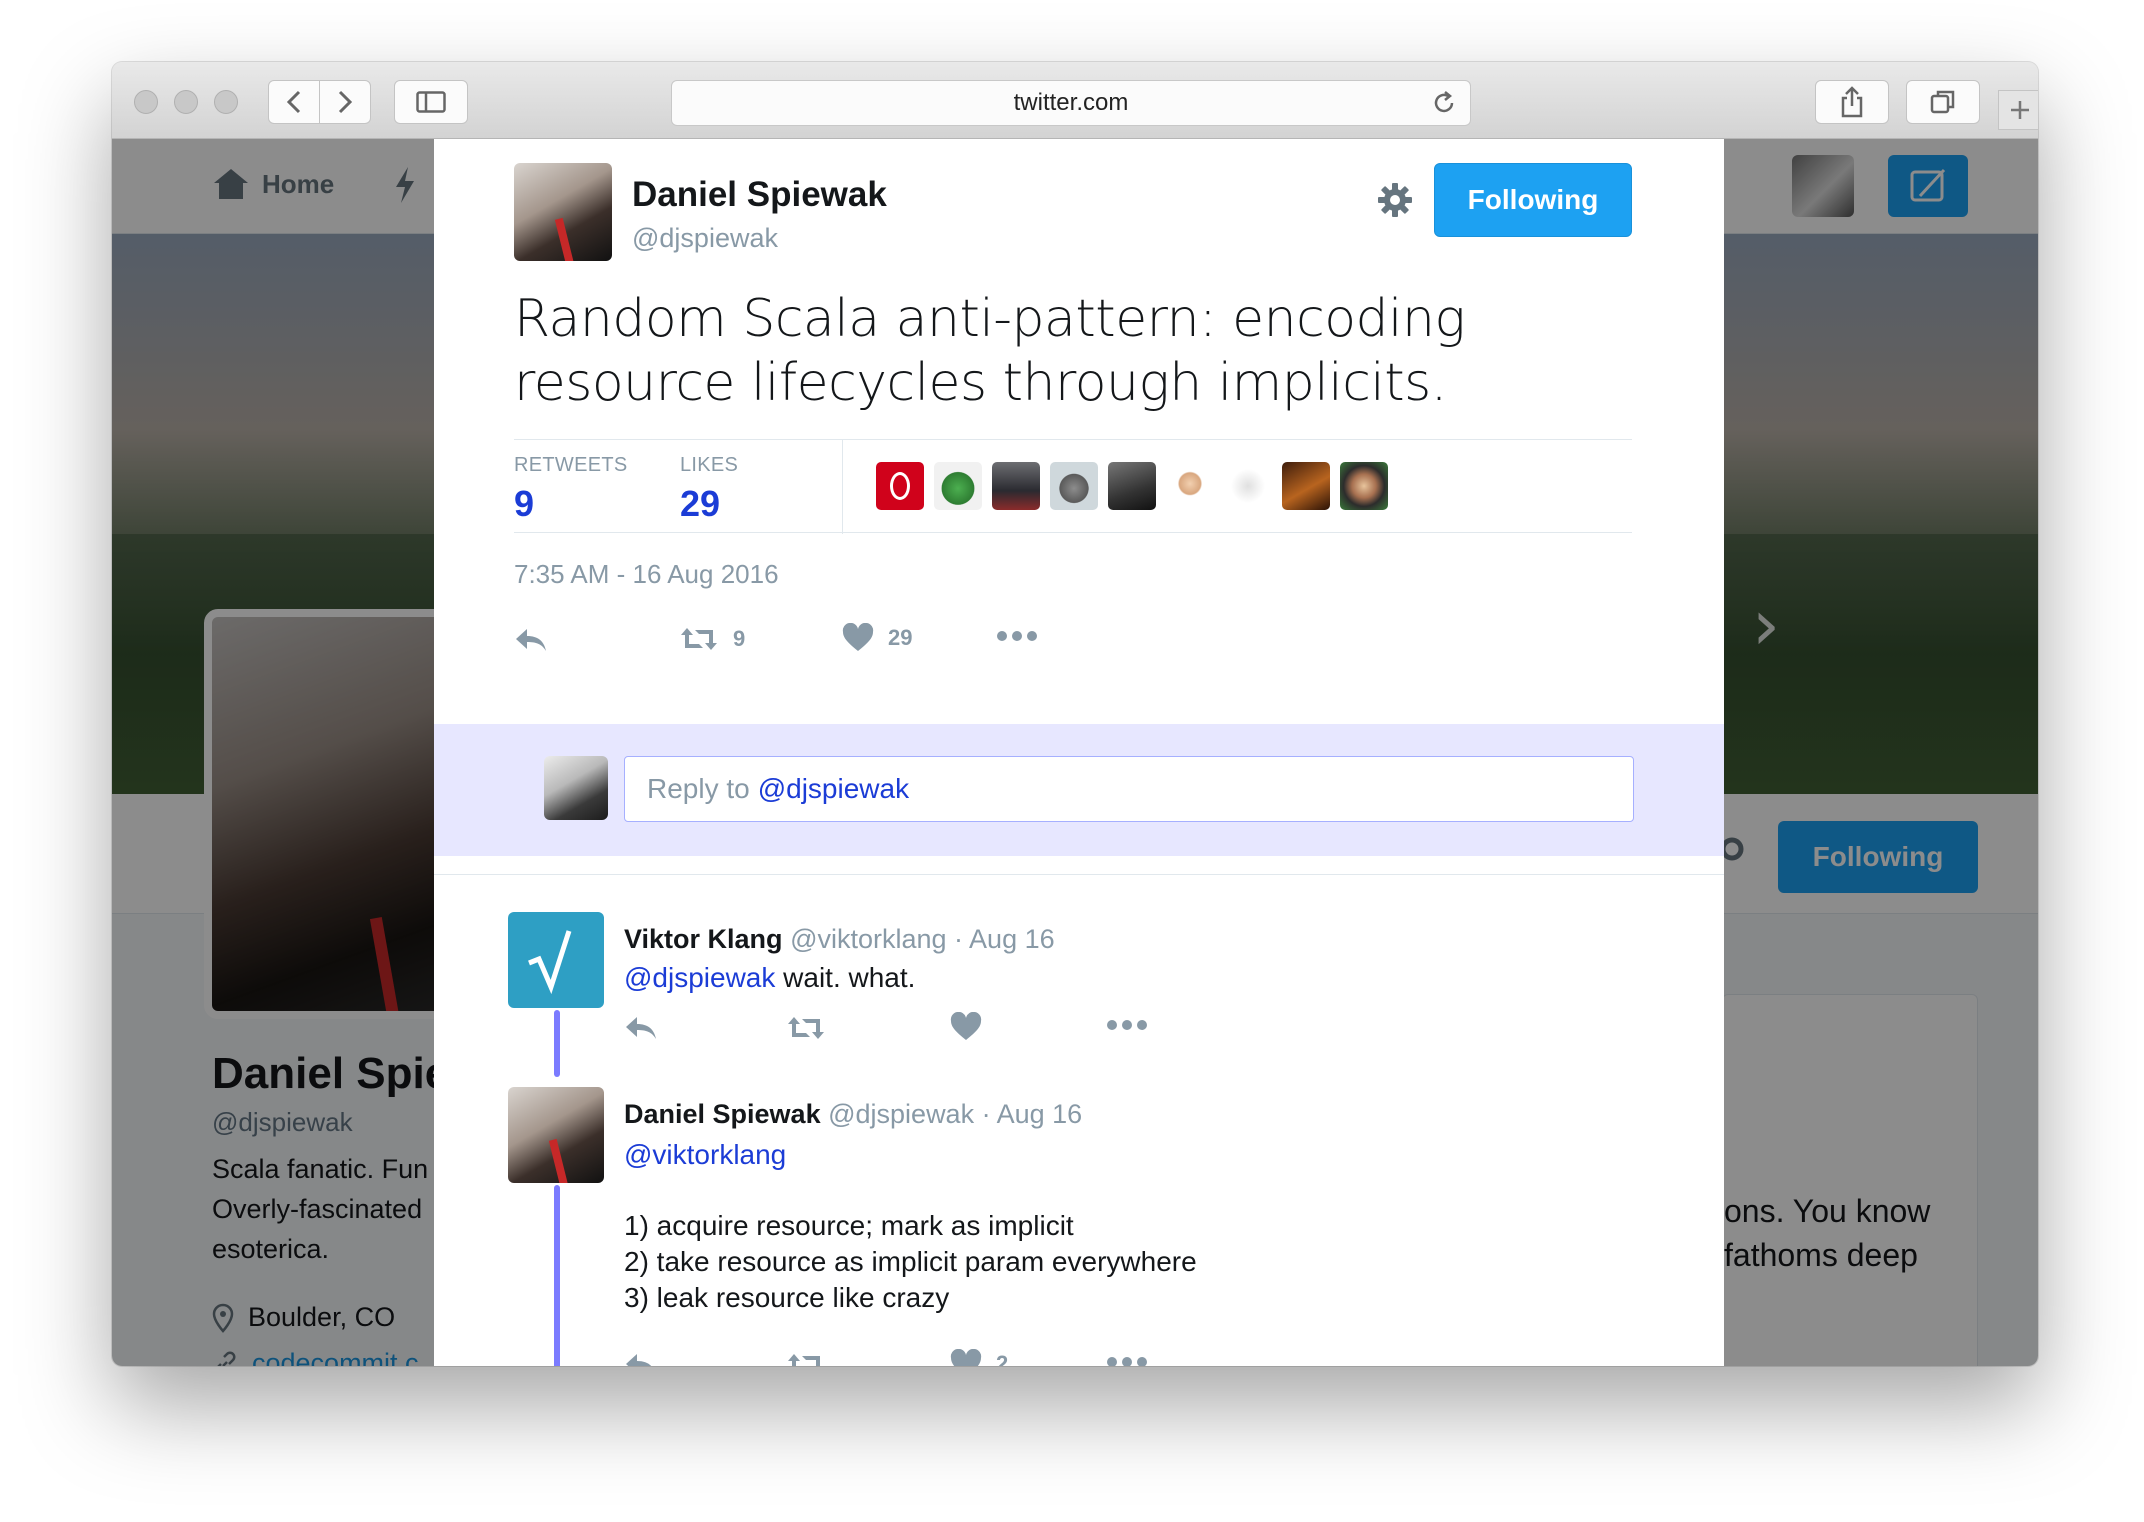  What do you see at coordinates (833, 788) in the screenshot?
I see `reply-placeholder-mention: @djspiewak` at bounding box center [833, 788].